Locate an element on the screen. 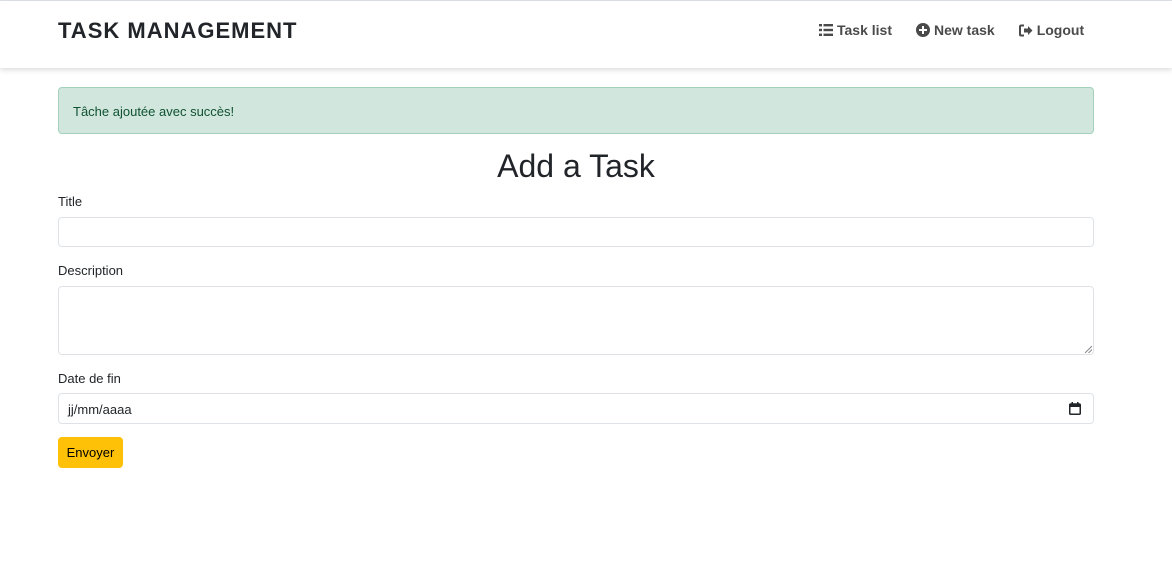 This screenshot has height=563, width=1172. resize-grip-icon is located at coordinates (1088, 349).